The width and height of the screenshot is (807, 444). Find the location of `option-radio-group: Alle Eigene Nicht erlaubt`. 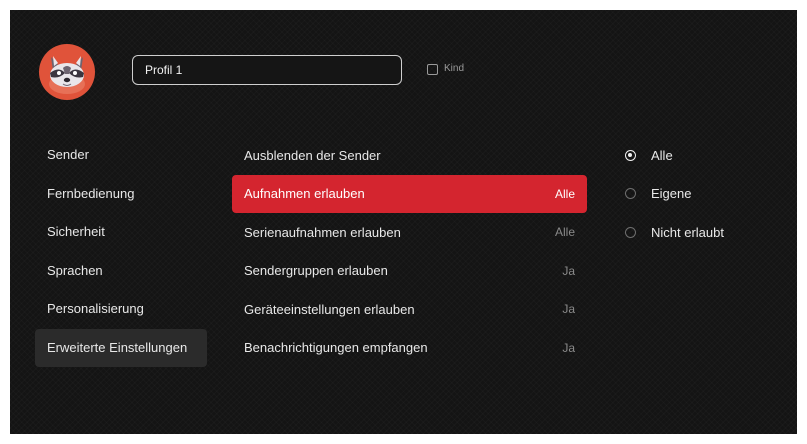

option-radio-group: Alle Eigene Nicht erlaubt is located at coordinates (705, 194).